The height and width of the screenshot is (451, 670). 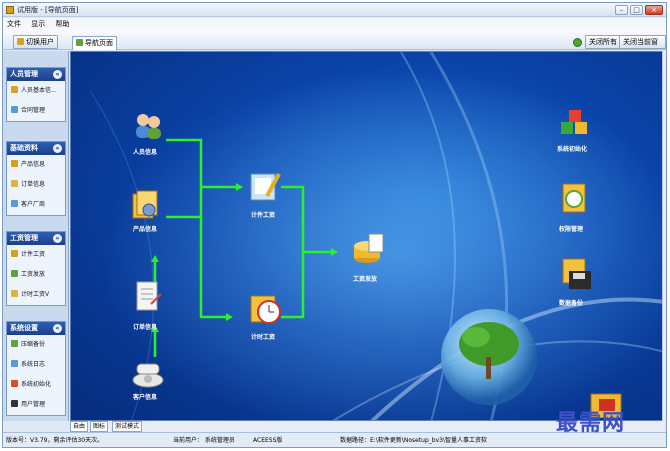 What do you see at coordinates (36, 165) in the screenshot?
I see `sidebar-item-product: 产品信息` at bounding box center [36, 165].